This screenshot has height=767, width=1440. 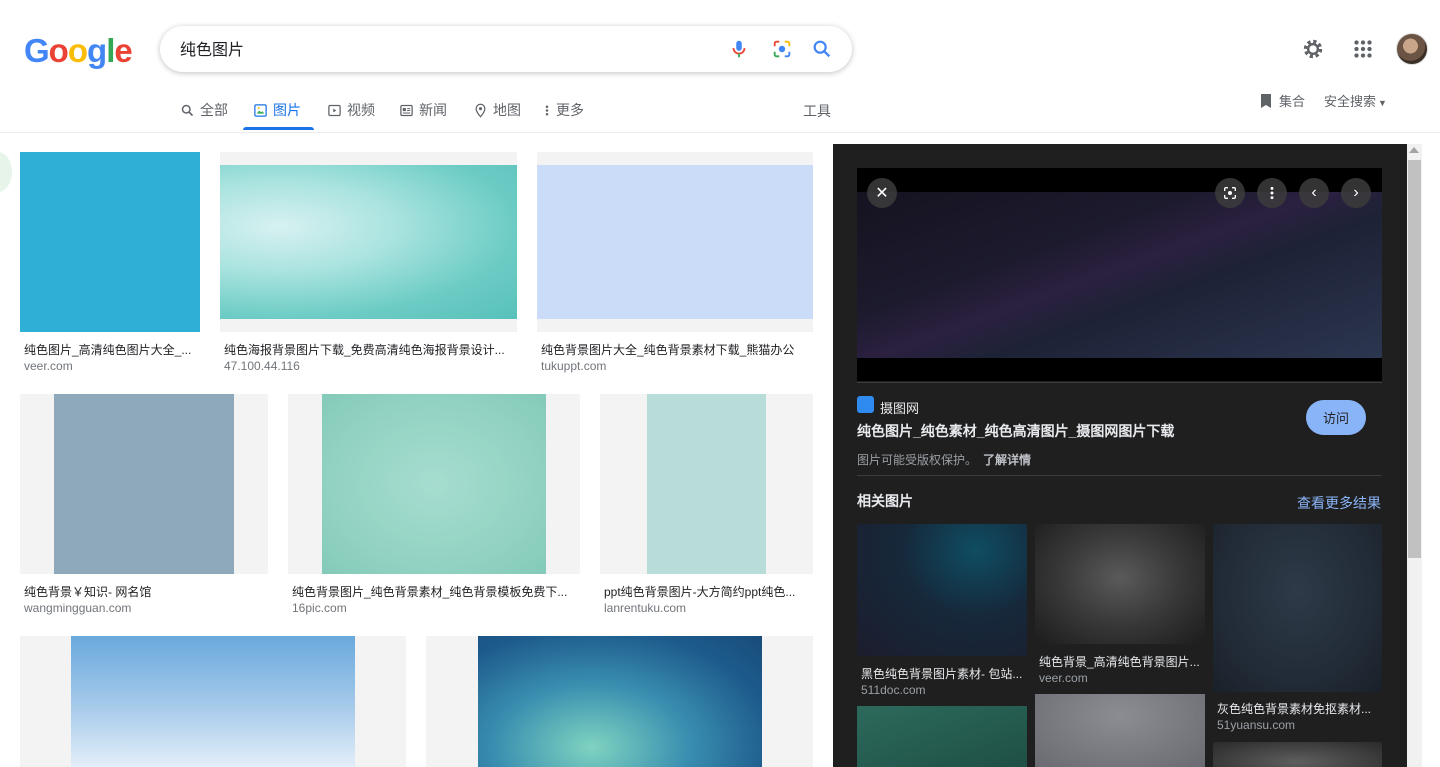 I want to click on collections-label: 集合, so click(x=1292, y=101).